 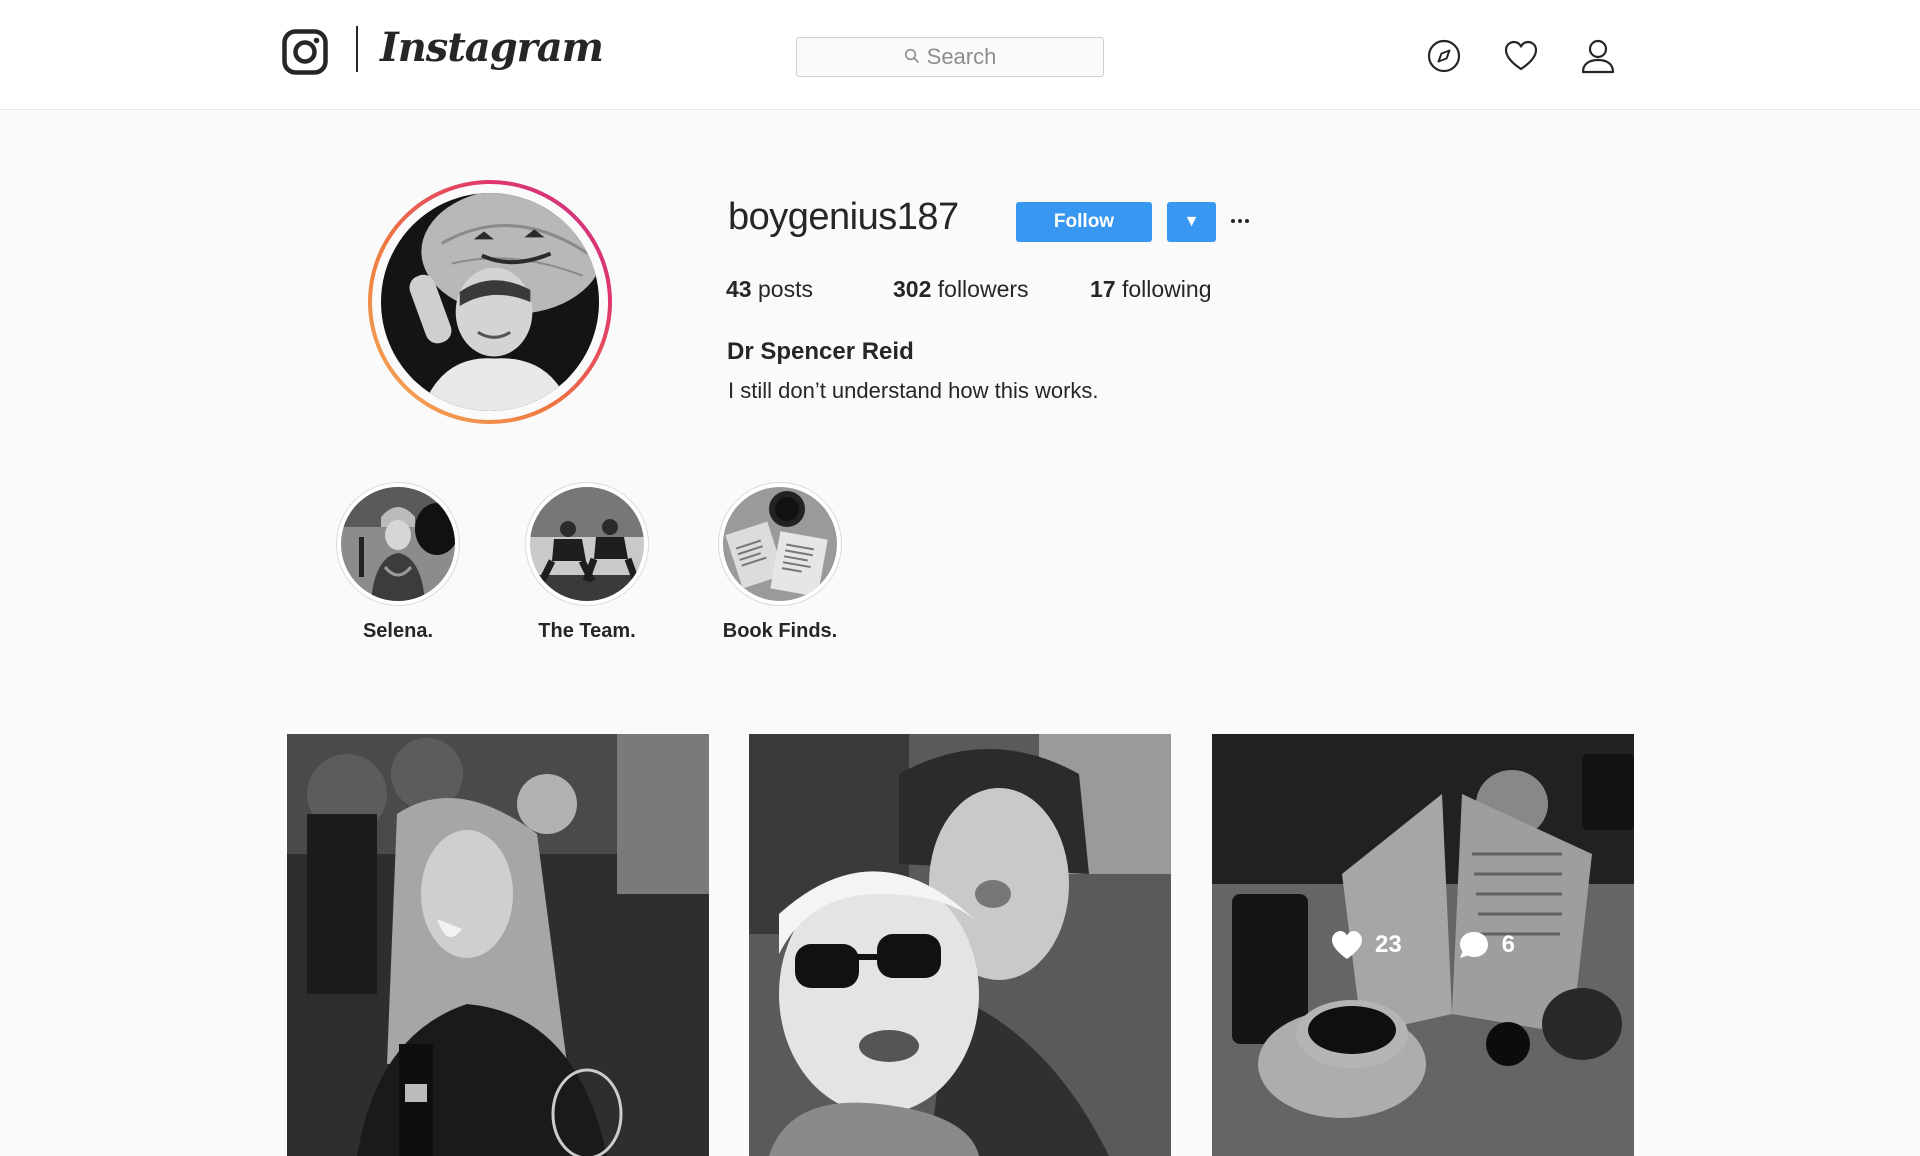 What do you see at coordinates (912, 289) in the screenshot?
I see `followers-count: 302` at bounding box center [912, 289].